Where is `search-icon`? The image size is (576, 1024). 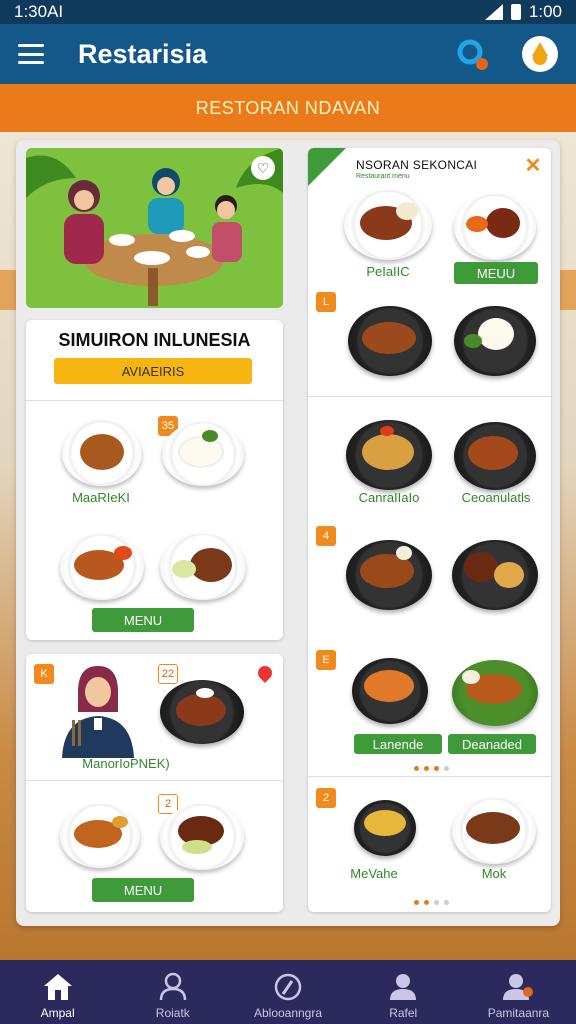 search-icon is located at coordinates (473, 55).